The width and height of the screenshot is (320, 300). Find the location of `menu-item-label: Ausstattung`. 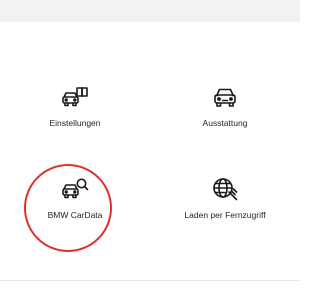

menu-item-label: Ausstattung is located at coordinates (225, 123).